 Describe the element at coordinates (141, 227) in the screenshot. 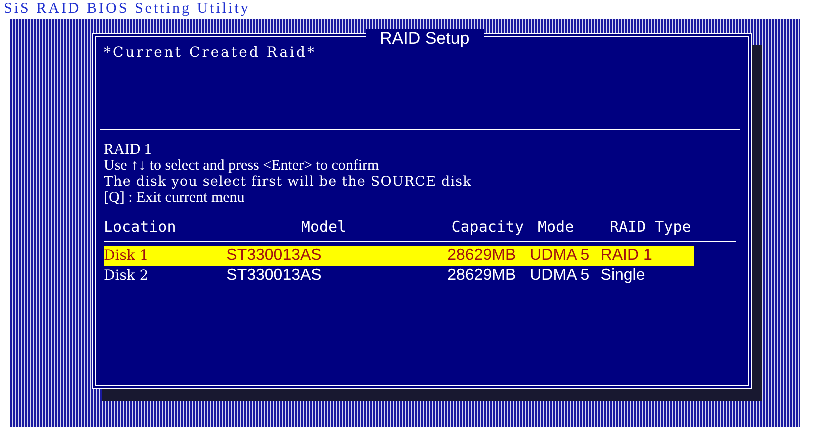

I see `column-header: Location` at that location.